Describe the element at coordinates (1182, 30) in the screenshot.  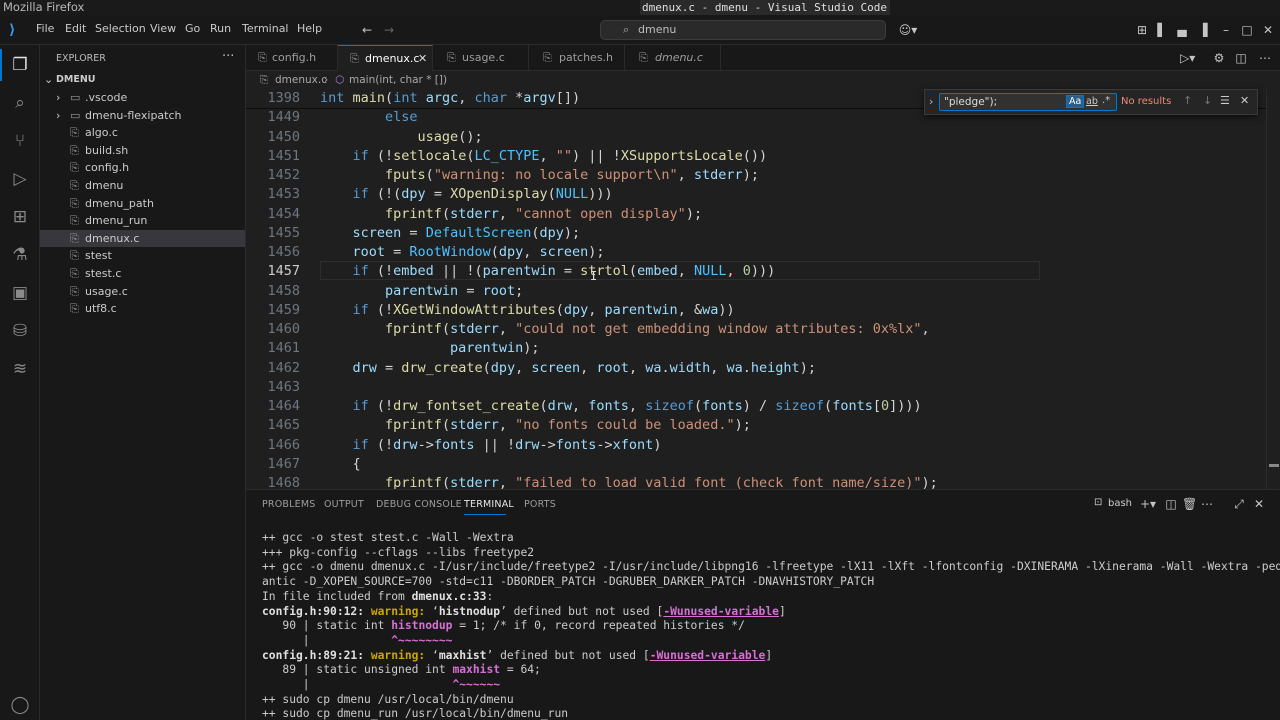
I see `toggle-panel-icon: ▄` at that location.